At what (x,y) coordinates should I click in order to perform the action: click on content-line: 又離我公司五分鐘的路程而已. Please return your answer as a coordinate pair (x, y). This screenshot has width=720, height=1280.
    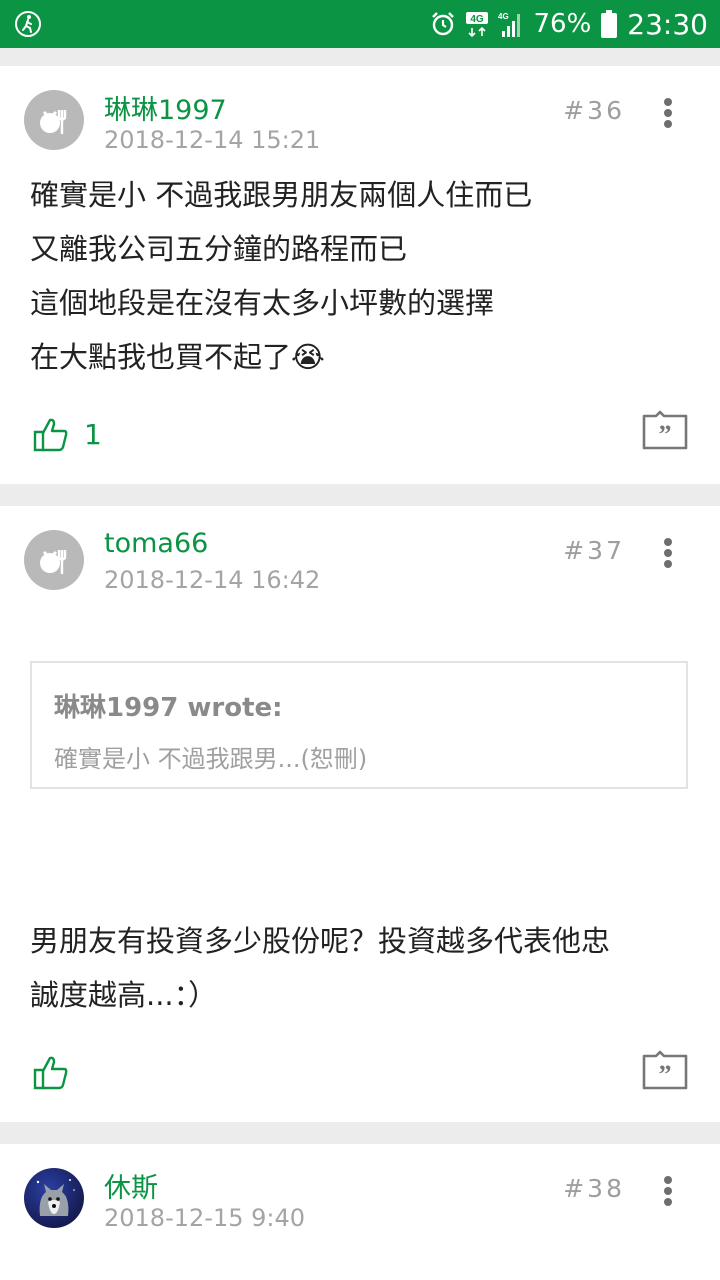
    Looking at the image, I should click on (219, 249).